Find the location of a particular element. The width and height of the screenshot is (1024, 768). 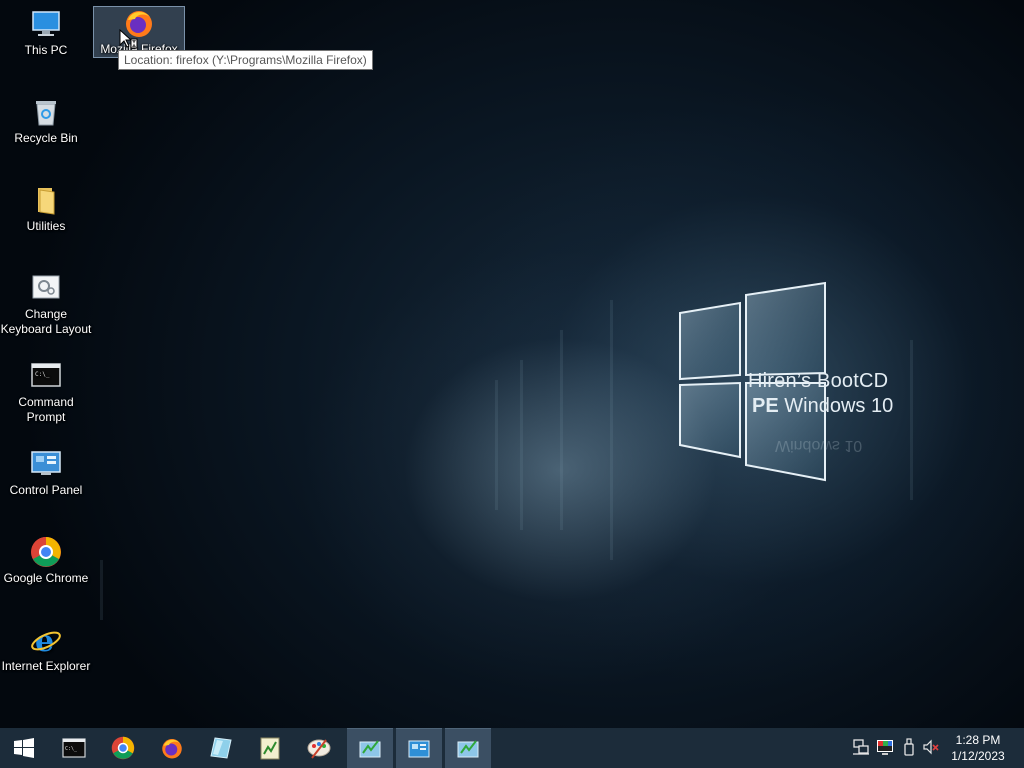

volume-muted-icon is located at coordinates (931, 747).